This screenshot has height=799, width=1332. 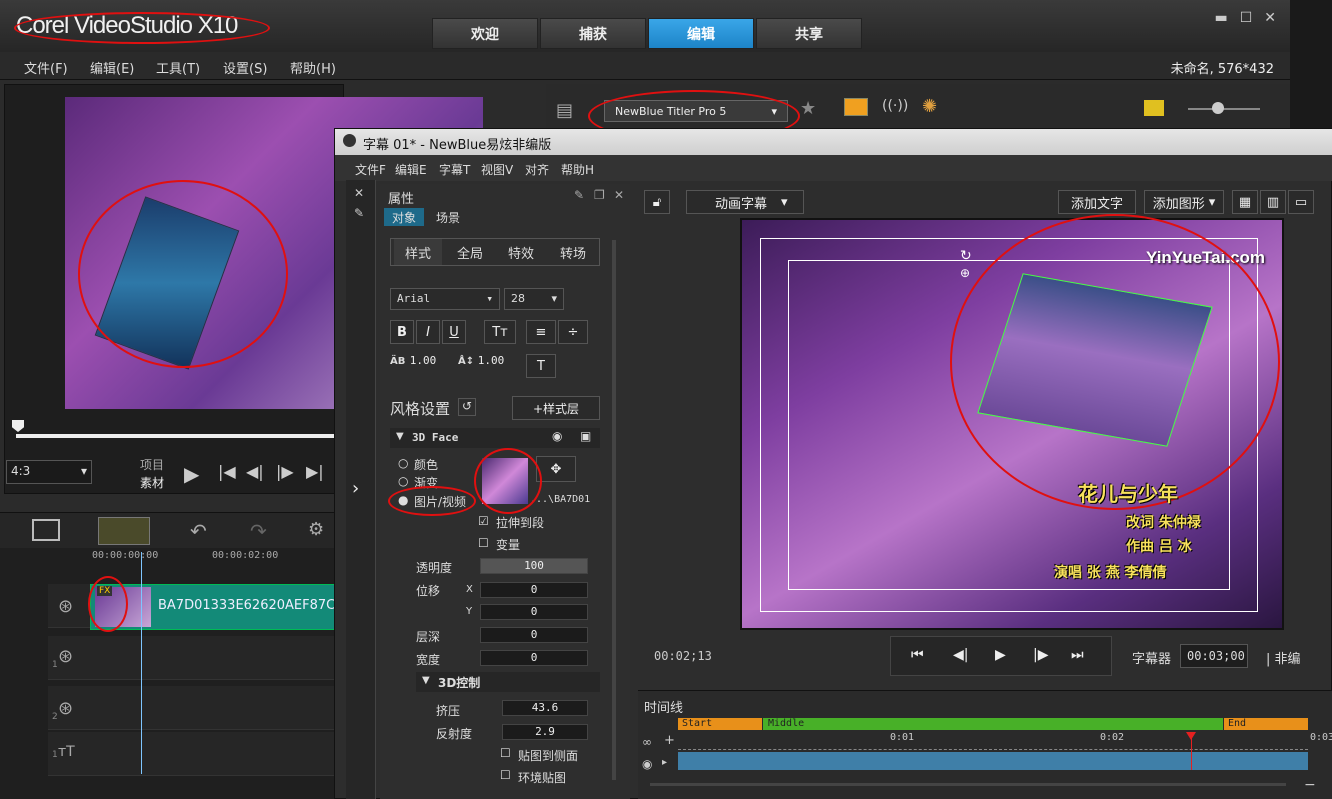 What do you see at coordinates (534, 612) in the screenshot?
I see `offset-y-field: 0` at bounding box center [534, 612].